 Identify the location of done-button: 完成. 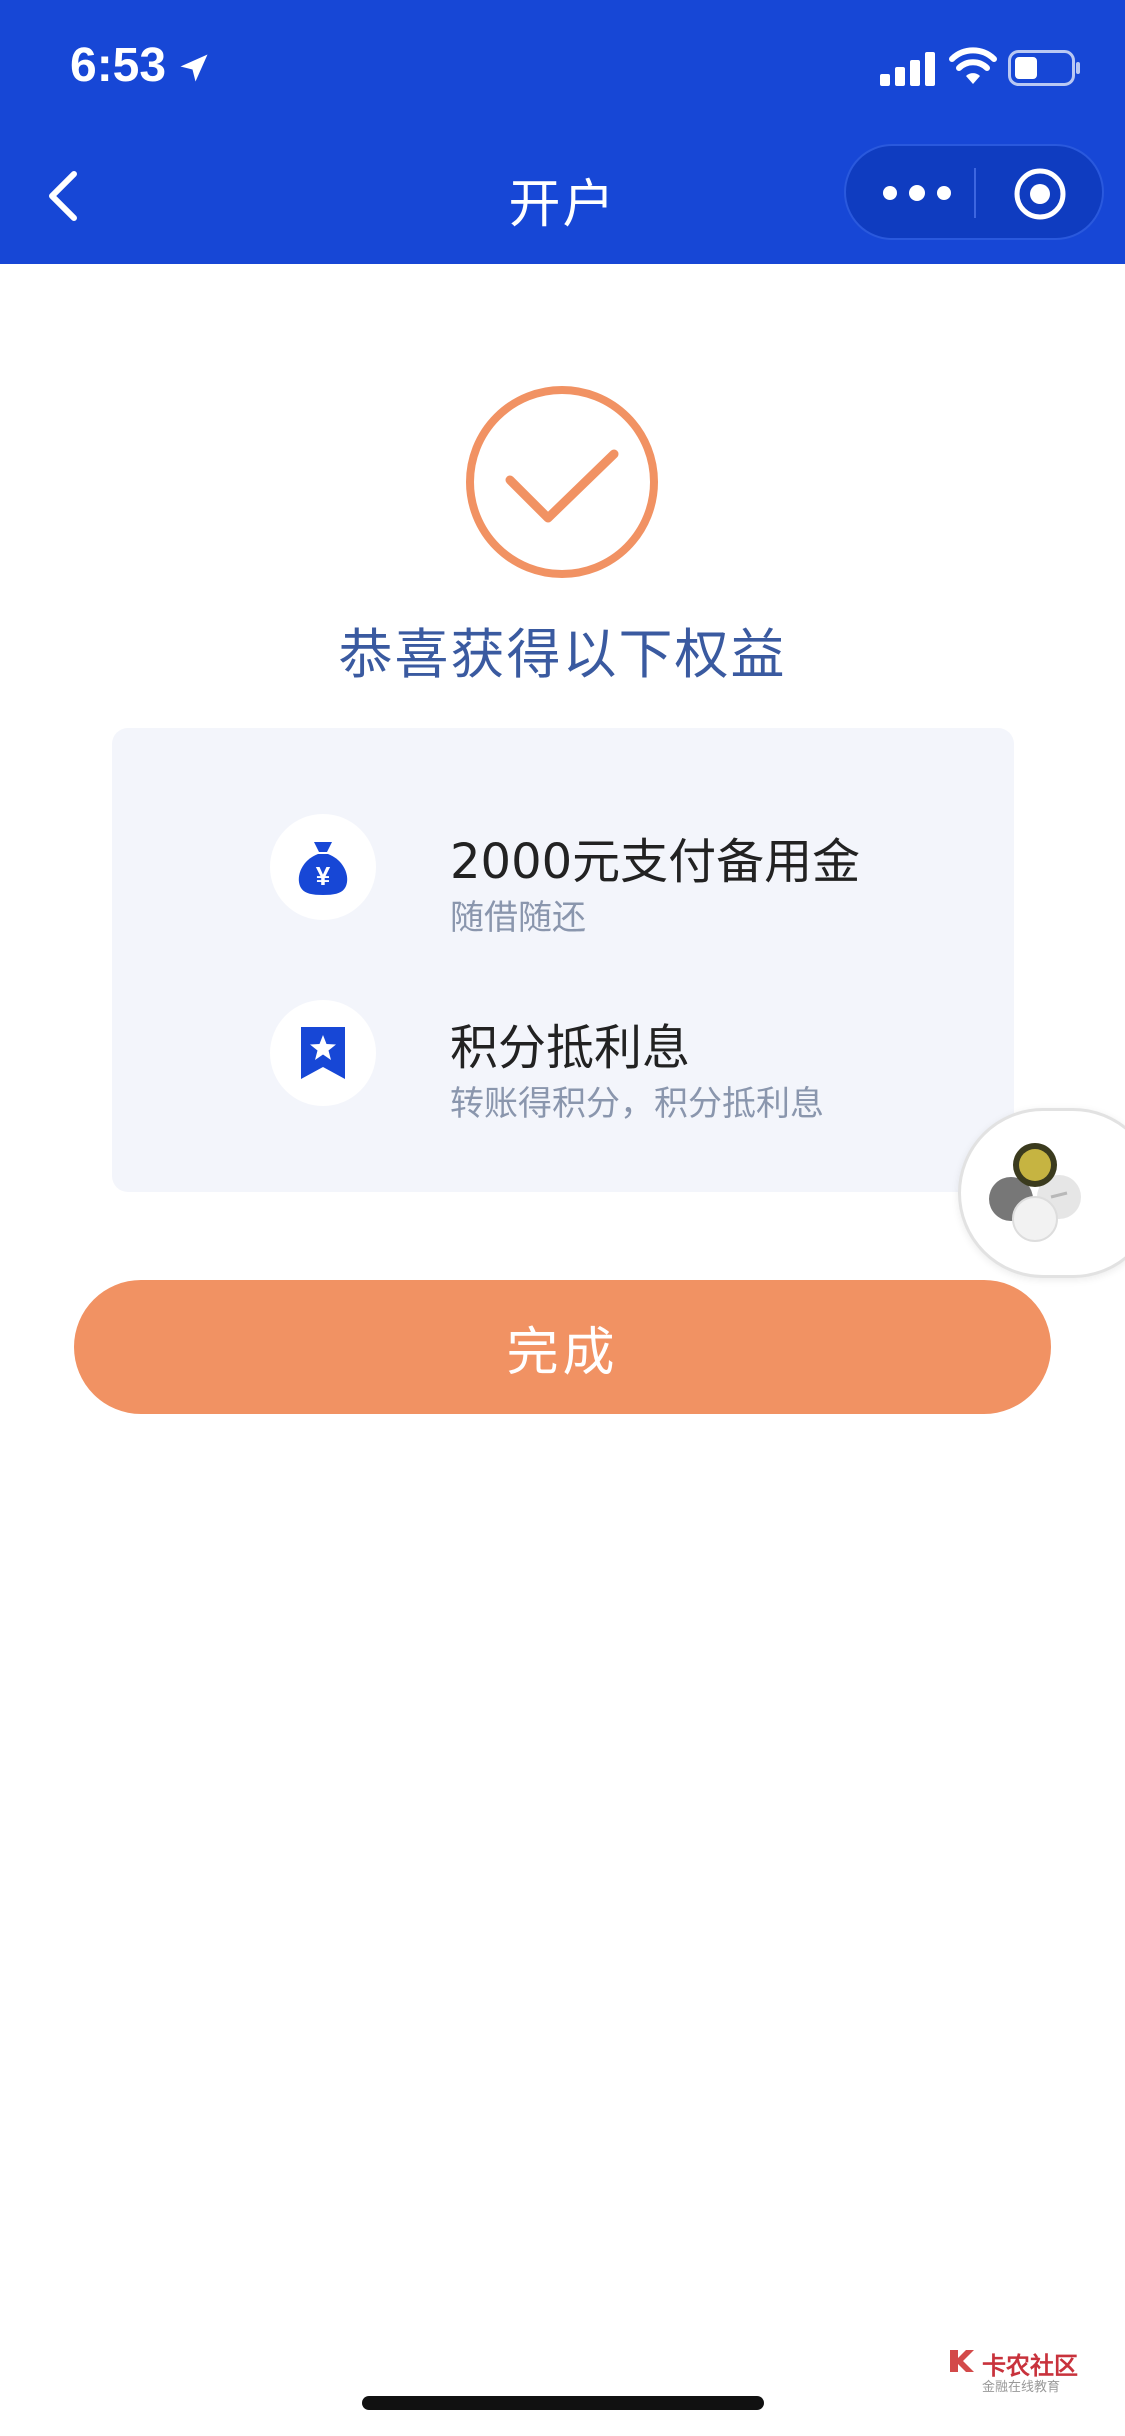
(562, 1347).